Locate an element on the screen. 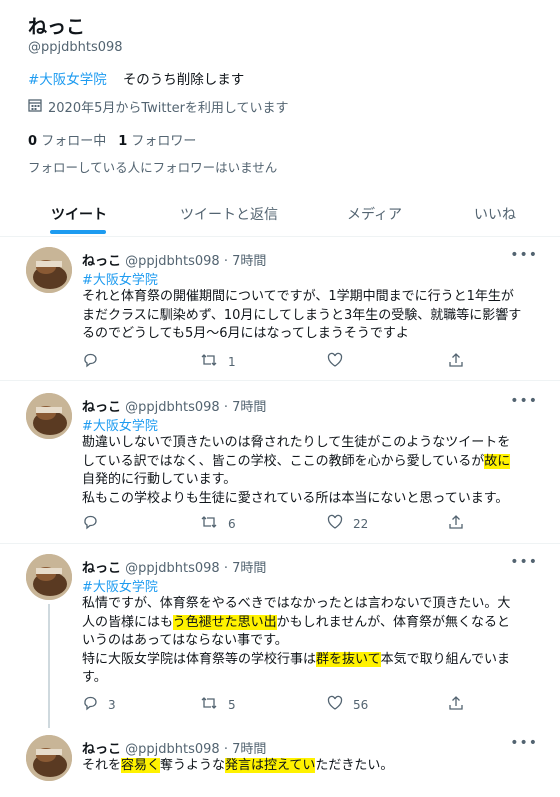  profile-bio: #大阪女学院 そのうち削除します is located at coordinates (136, 78).